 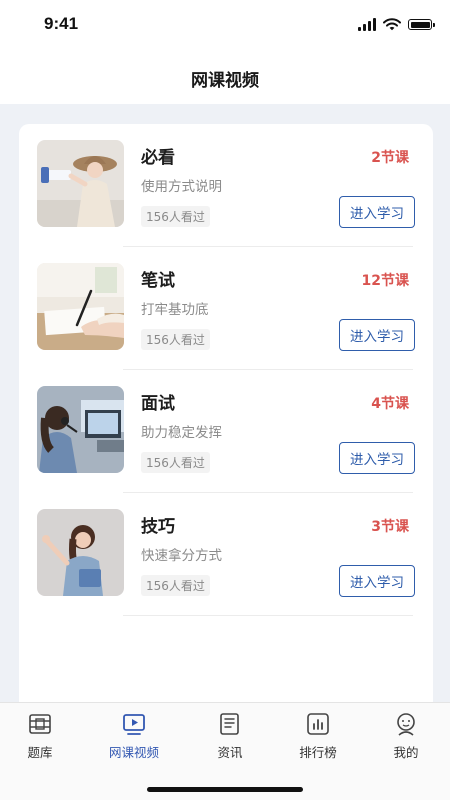 What do you see at coordinates (392, 24) in the screenshot?
I see `wifi-icon` at bounding box center [392, 24].